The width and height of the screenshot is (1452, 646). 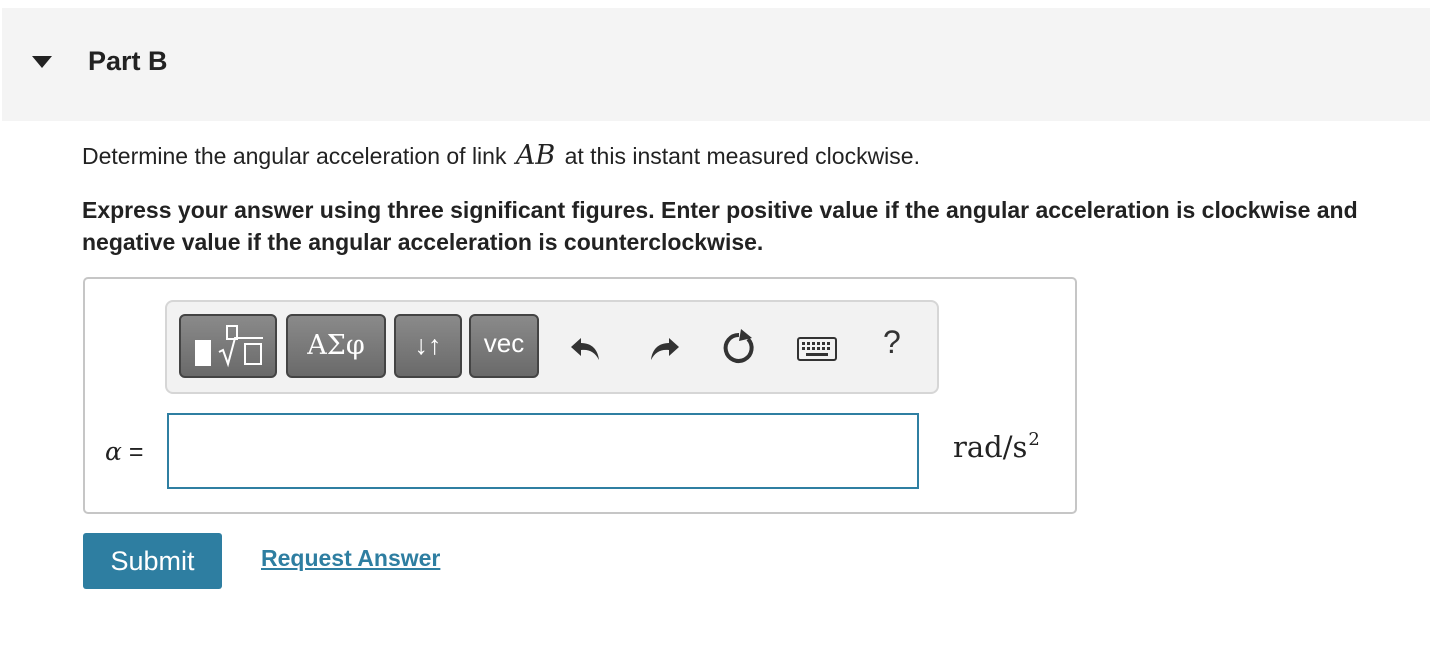 What do you see at coordinates (113, 451) in the screenshot?
I see `variable-symbol: α` at bounding box center [113, 451].